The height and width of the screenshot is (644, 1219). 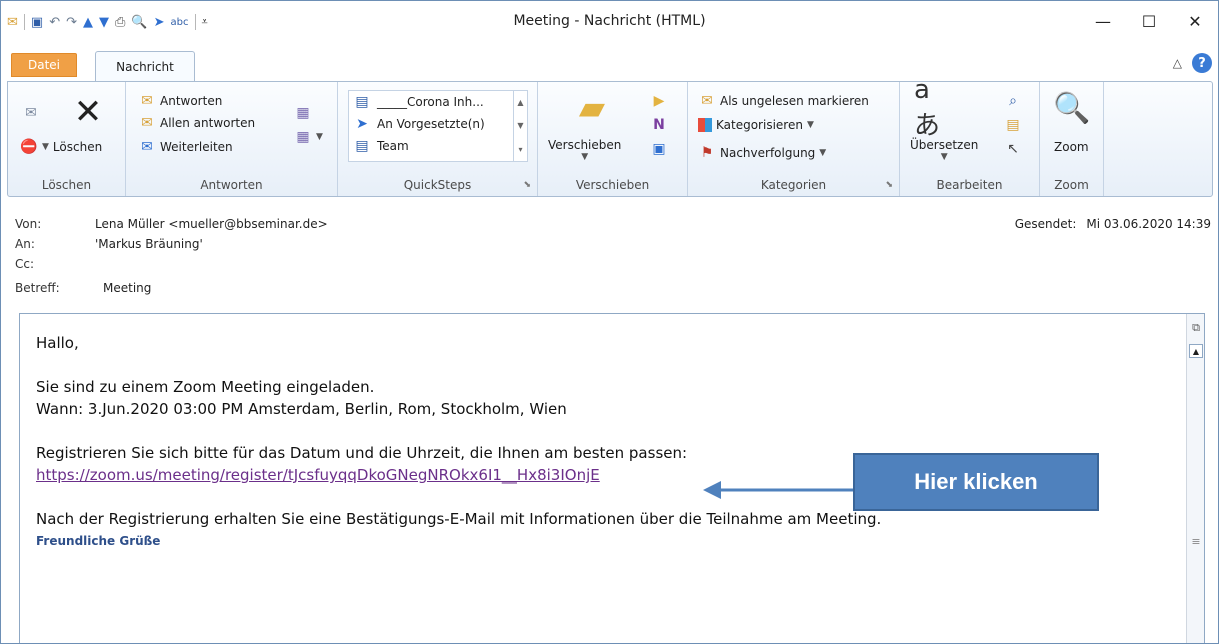 I want to click on reply-button: ✉ Antworten, so click(x=180, y=101).